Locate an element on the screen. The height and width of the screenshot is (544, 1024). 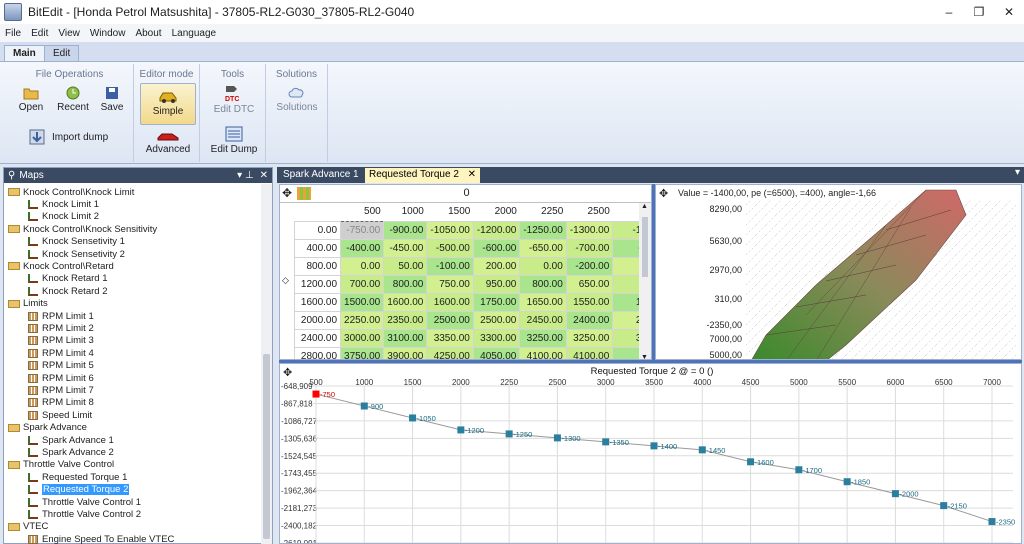
solutions-button: Solutions is located at coordinates (297, 99).